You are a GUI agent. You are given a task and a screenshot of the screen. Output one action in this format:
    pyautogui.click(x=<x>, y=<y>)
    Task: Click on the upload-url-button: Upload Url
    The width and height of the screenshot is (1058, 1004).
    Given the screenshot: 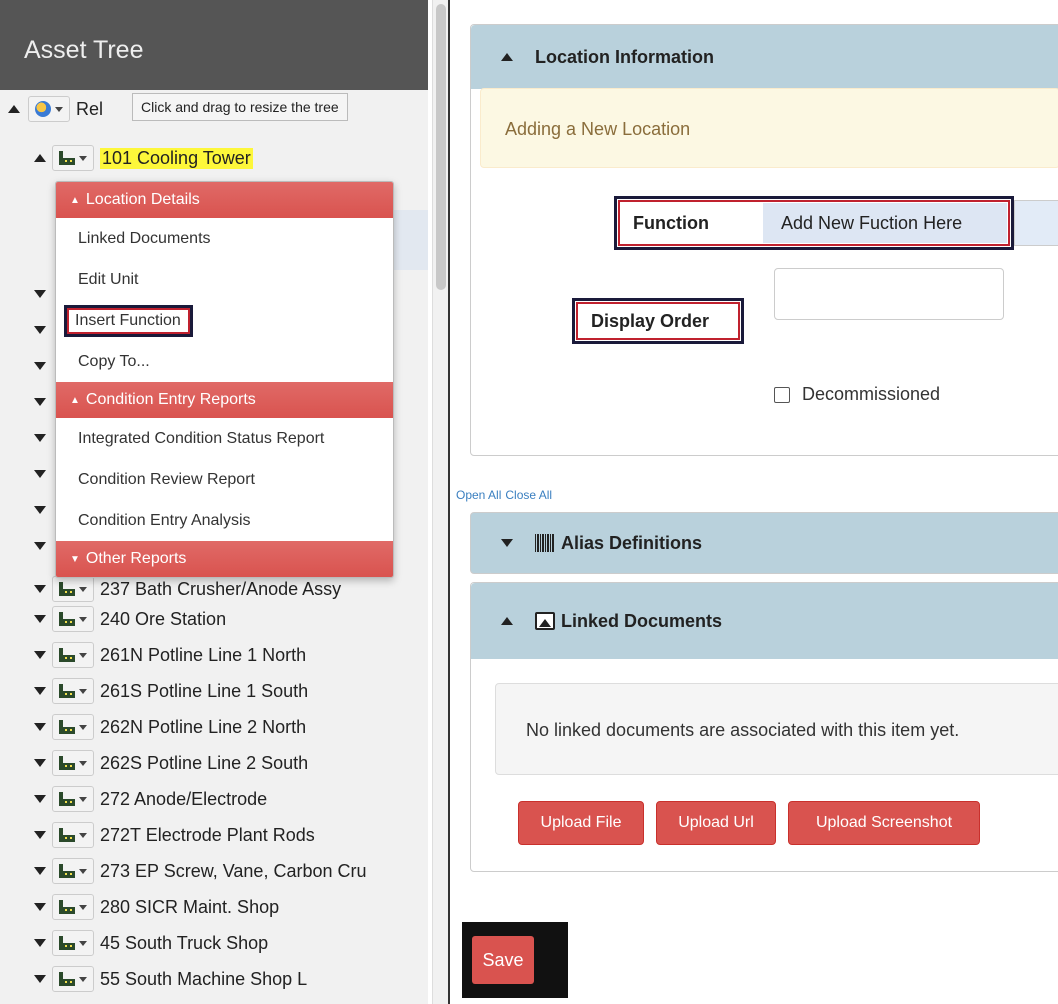 What is the action you would take?
    pyautogui.click(x=716, y=823)
    